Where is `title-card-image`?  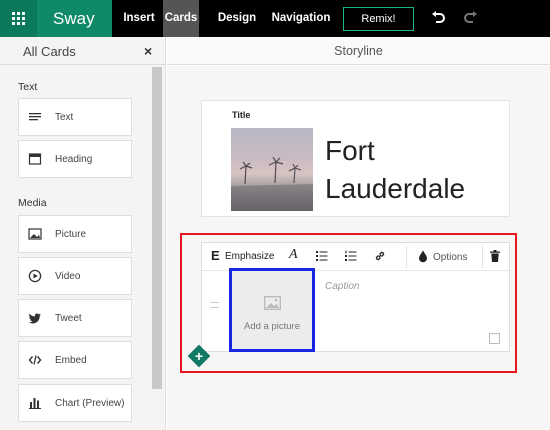
title-card-image is located at coordinates (272, 169).